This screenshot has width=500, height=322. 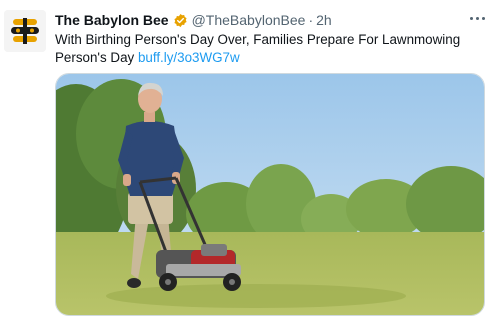 What do you see at coordinates (189, 57) in the screenshot?
I see `tweet-link: buff.ly/3o3WG7w` at bounding box center [189, 57].